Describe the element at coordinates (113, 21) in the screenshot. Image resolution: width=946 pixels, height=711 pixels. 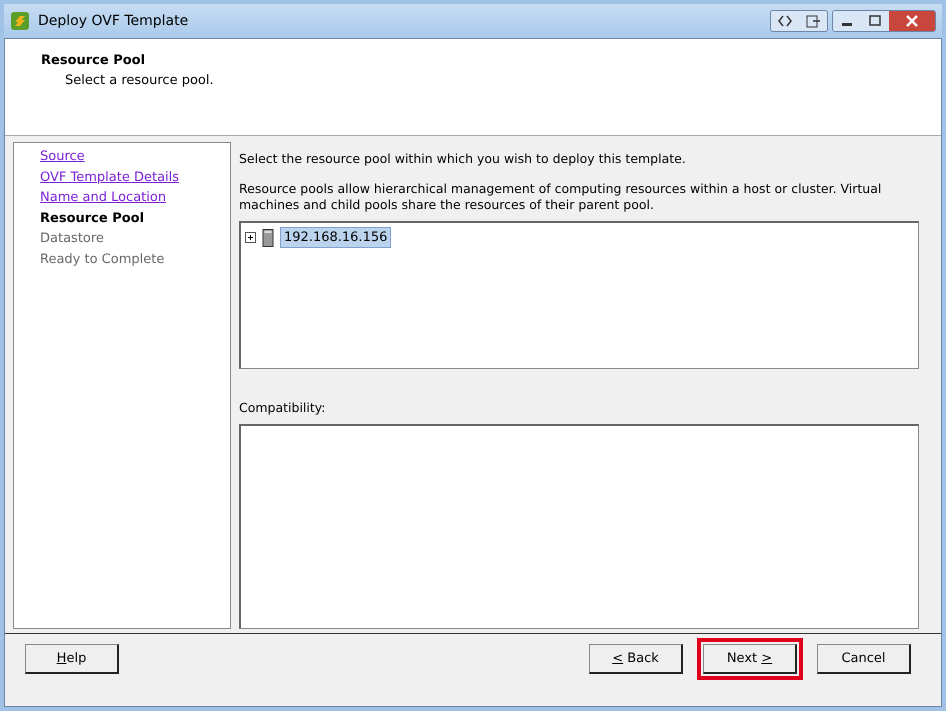
I see `window-title: Deploy OVF Template` at that location.